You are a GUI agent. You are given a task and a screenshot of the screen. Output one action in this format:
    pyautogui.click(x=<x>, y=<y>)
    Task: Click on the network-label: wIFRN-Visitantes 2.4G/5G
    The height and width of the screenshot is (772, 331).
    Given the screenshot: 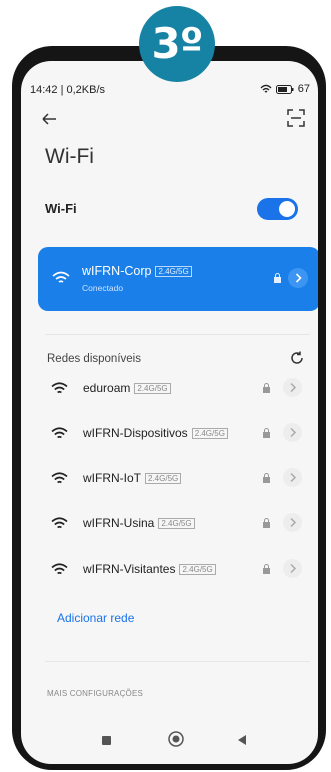 What is the action you would take?
    pyautogui.click(x=149, y=569)
    